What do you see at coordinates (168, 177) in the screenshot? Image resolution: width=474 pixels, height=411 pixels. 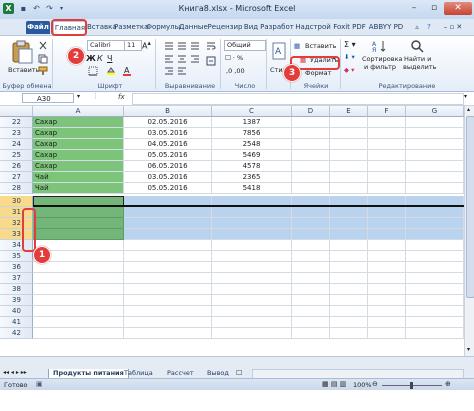 I see `cell-b: 03.05.2016` at bounding box center [168, 177].